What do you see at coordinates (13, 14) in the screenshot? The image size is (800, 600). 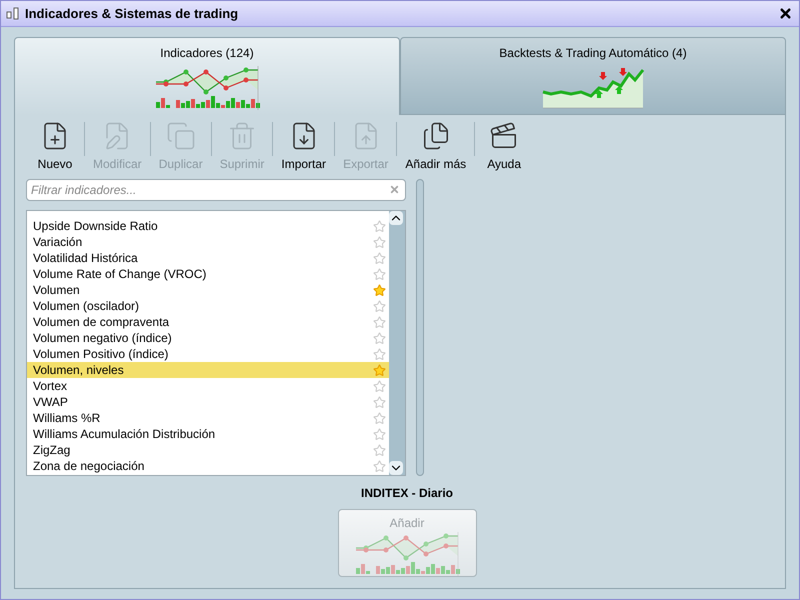 I see `candlestick-icon` at bounding box center [13, 14].